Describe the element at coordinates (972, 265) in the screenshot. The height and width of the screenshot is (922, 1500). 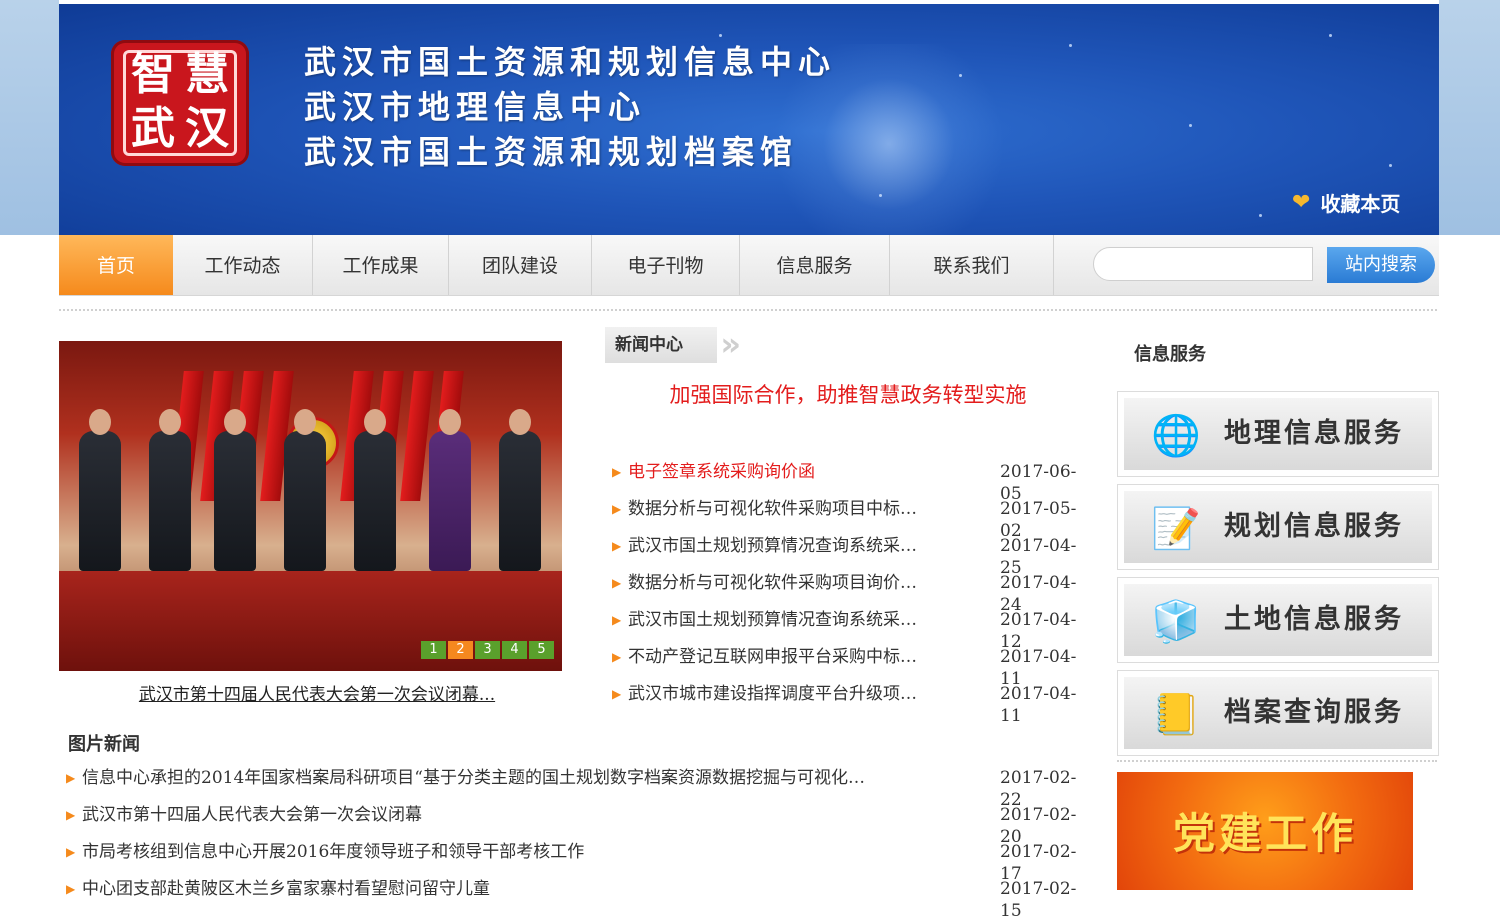
I see `nav-contact: 联系我们` at that location.